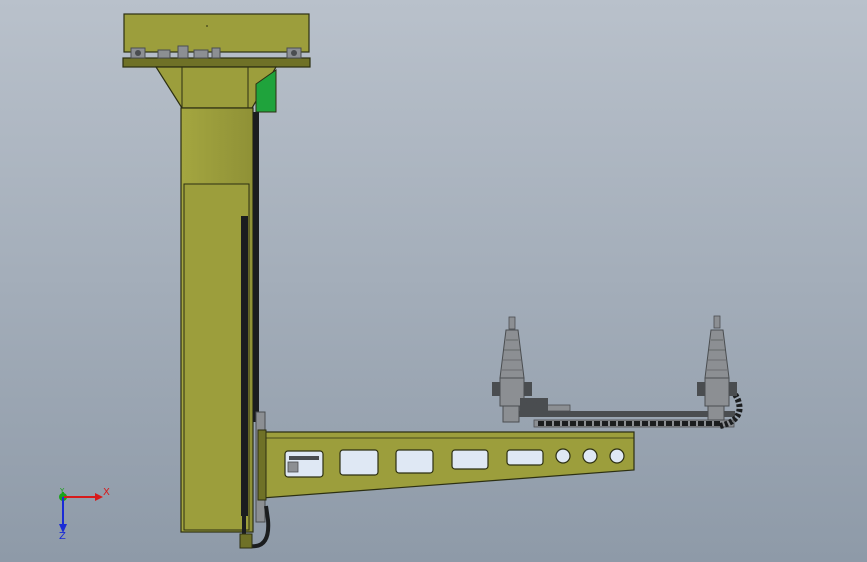  Describe the element at coordinates (244, 366) in the screenshot. I see `vertical-cable-chain` at that location.